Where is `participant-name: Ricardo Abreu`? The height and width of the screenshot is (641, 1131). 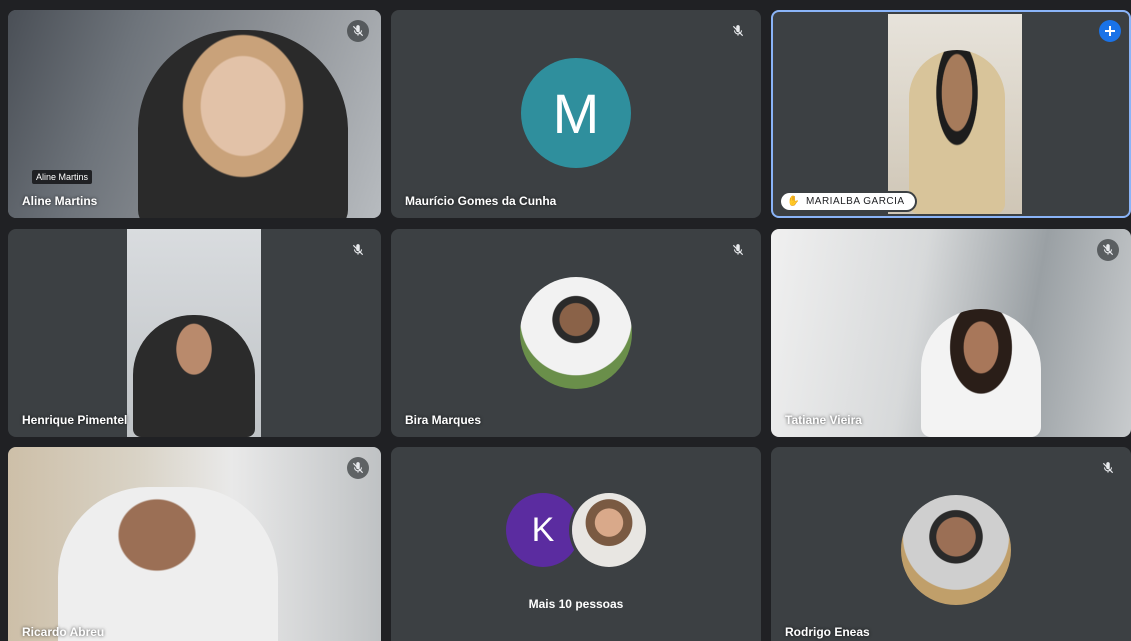
participant-name: Ricardo Abreu is located at coordinates (63, 632).